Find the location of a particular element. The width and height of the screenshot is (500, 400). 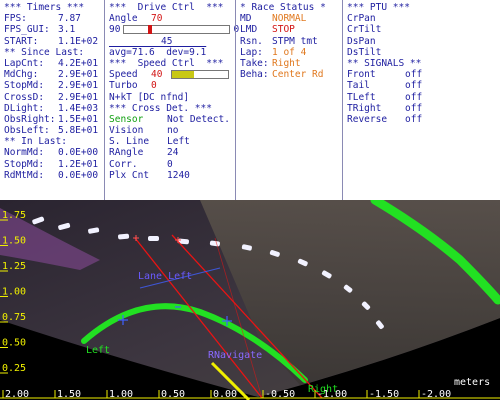

slider-value: 45 is located at coordinates (167, 41).